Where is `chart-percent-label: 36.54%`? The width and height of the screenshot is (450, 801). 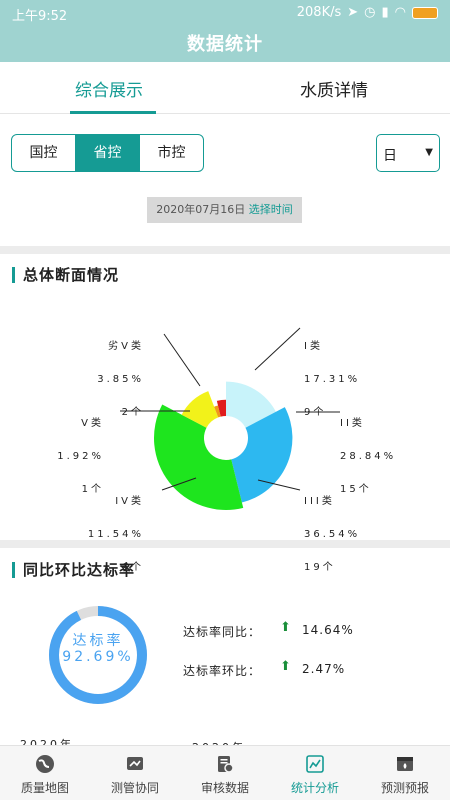
chart-percent-label: 36.54% is located at coordinates (332, 534).